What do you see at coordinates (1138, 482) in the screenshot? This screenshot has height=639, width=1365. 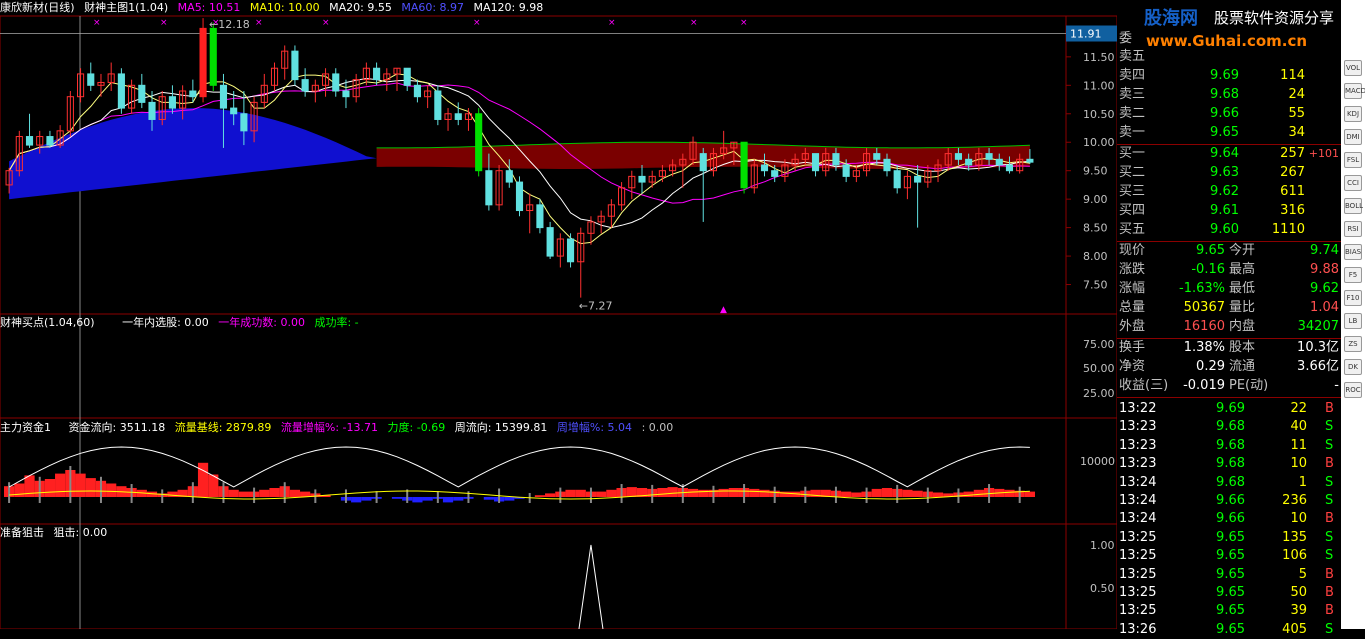 I see `tick-time: 13:24` at bounding box center [1138, 482].